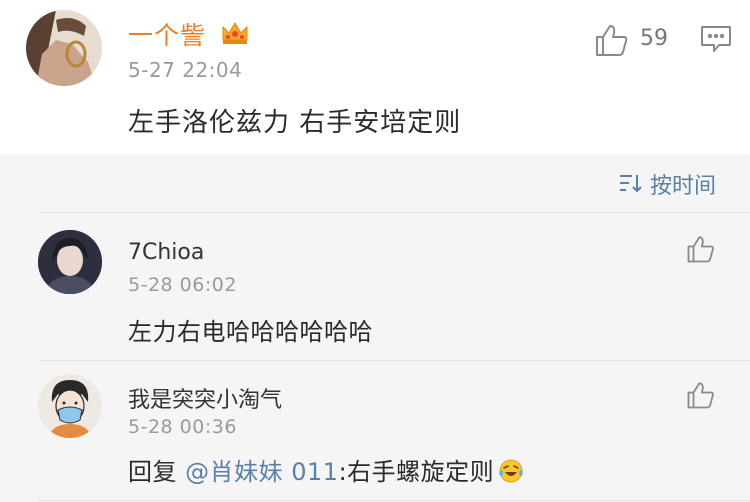  What do you see at coordinates (295, 123) in the screenshot?
I see `comment-text: 左手洛伦兹力 右手安培定则` at bounding box center [295, 123].